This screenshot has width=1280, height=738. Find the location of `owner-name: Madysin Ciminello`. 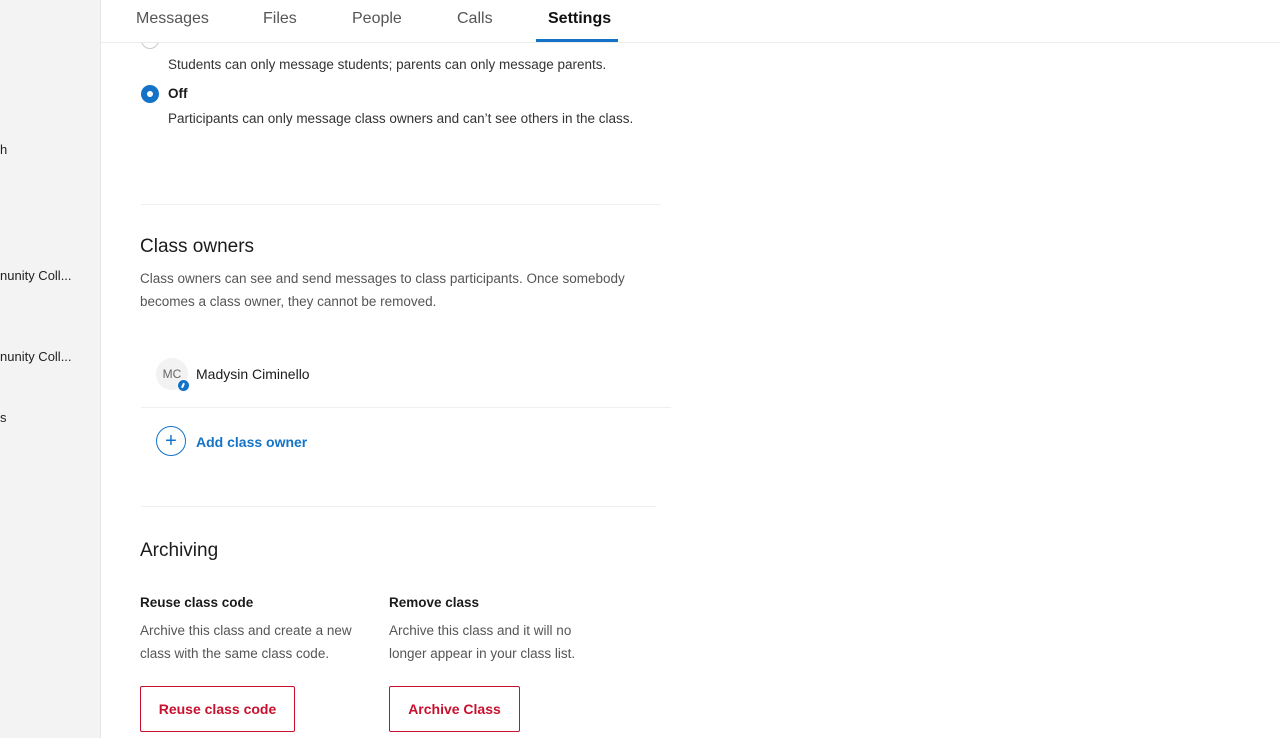

owner-name: Madysin Ciminello is located at coordinates (253, 374).